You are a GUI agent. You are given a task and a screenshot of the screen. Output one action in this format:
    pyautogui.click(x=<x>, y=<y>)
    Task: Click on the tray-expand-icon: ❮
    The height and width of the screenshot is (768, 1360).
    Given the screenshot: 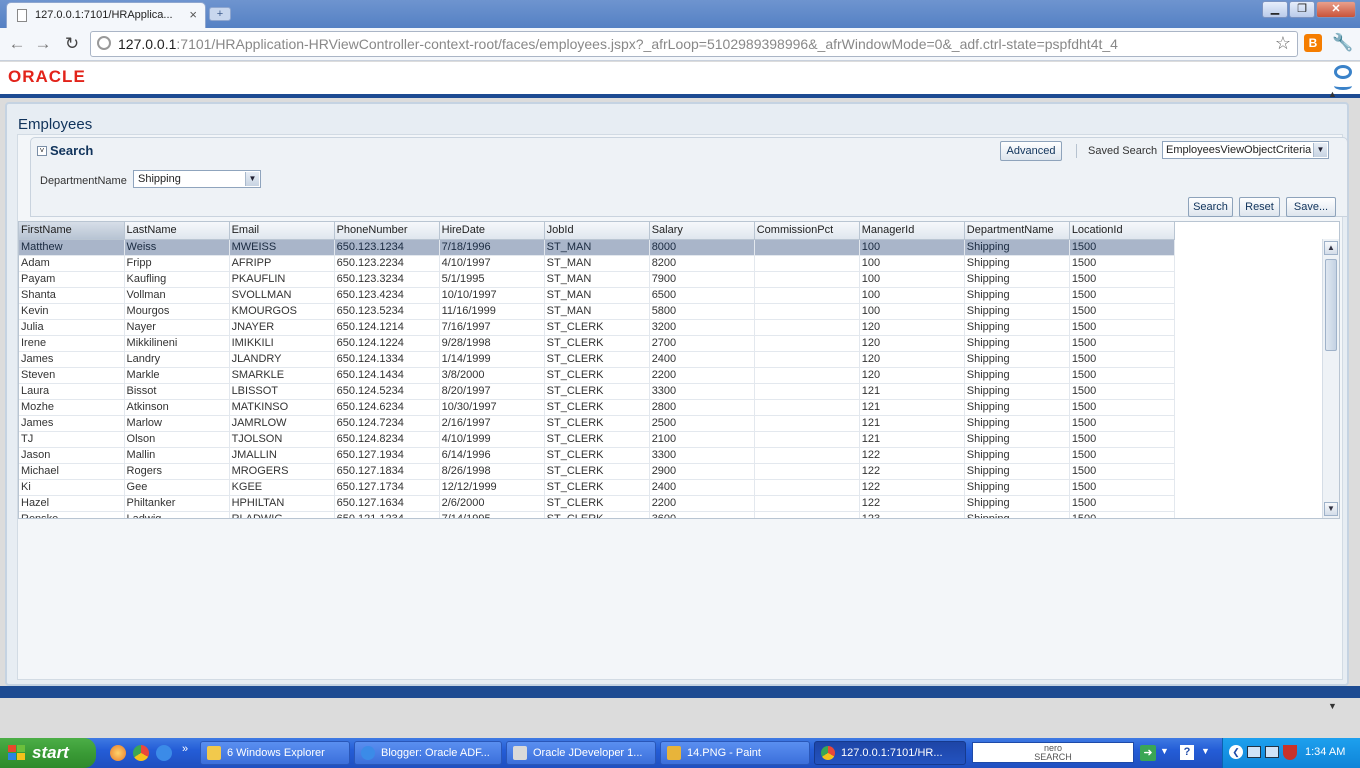 What is the action you would take?
    pyautogui.click(x=1236, y=752)
    